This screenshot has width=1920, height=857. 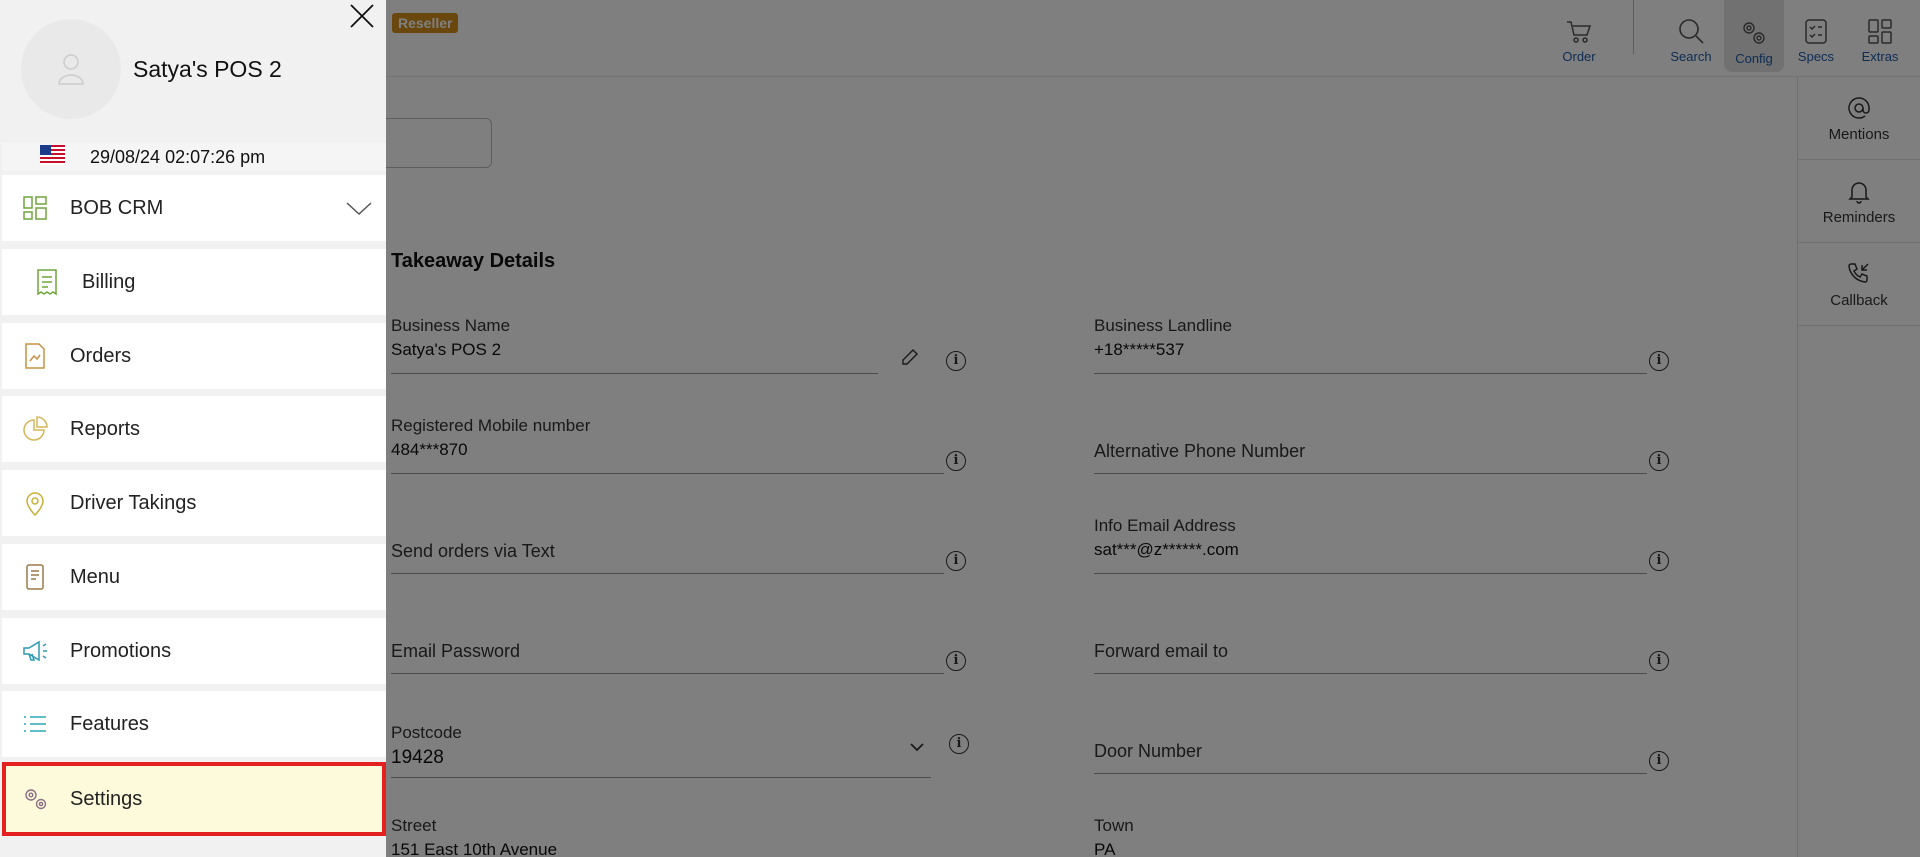 What do you see at coordinates (194, 577) in the screenshot?
I see `menu-item-menu: Menu` at bounding box center [194, 577].